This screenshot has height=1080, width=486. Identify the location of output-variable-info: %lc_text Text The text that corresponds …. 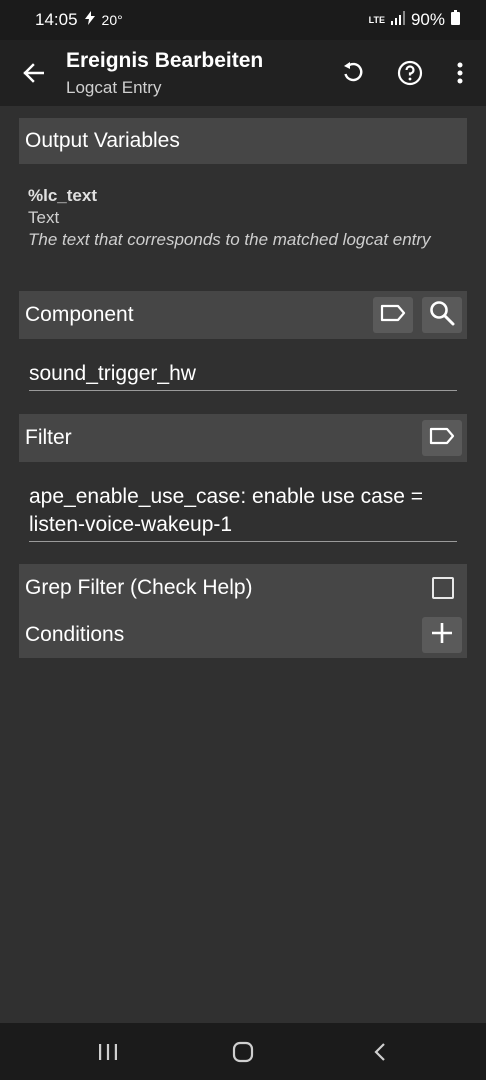
(238, 218).